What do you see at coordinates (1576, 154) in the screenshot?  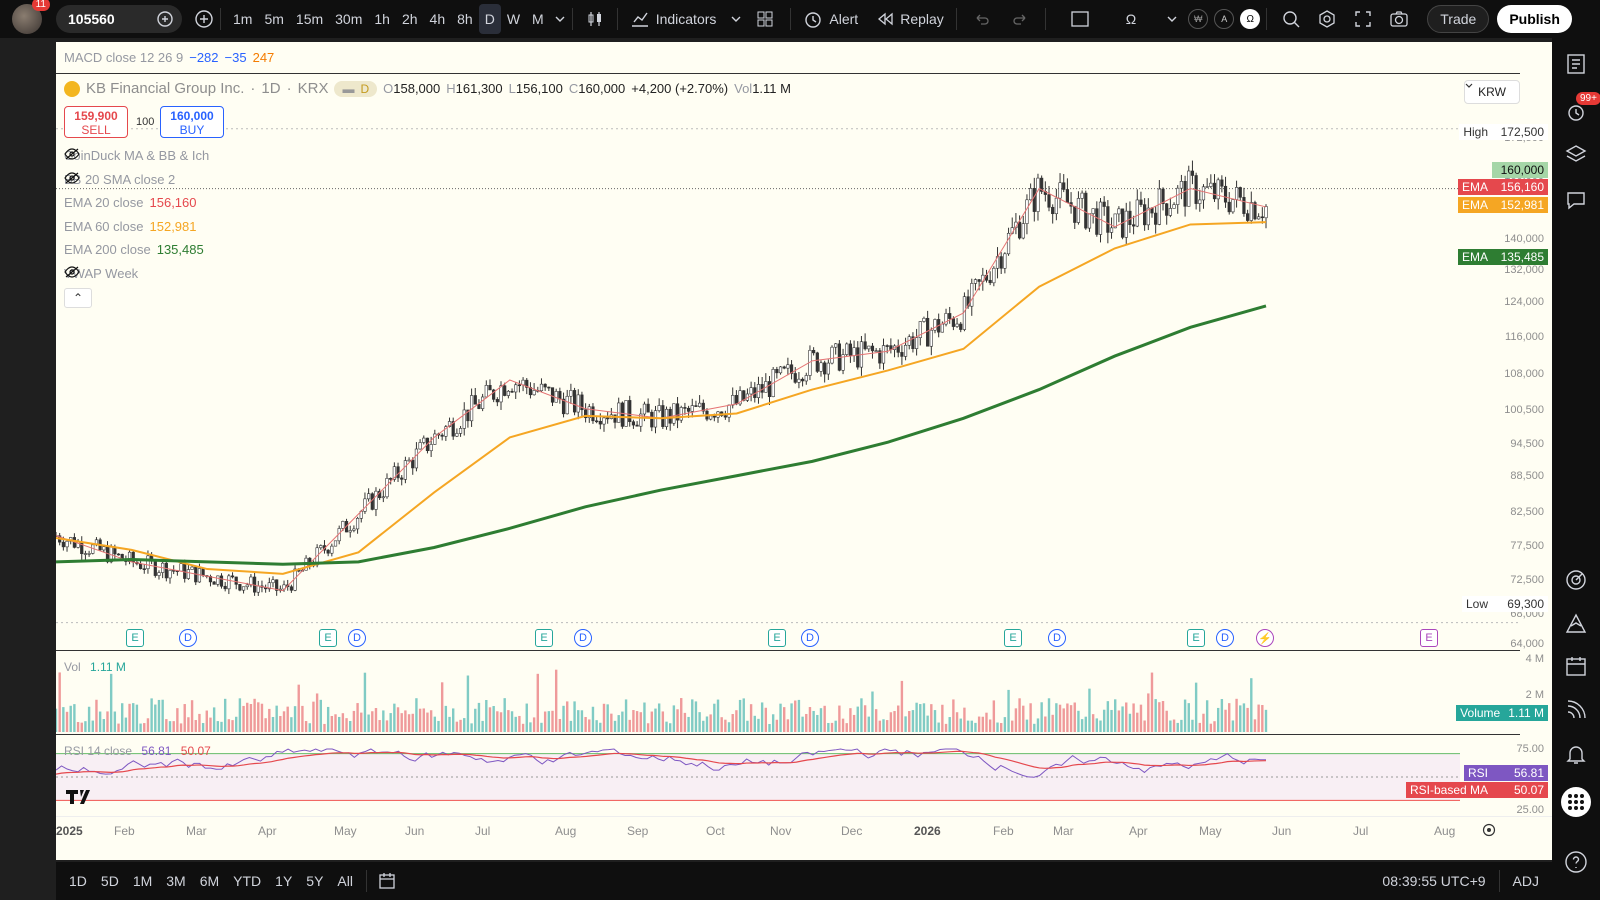 I see `layers-icon` at bounding box center [1576, 154].